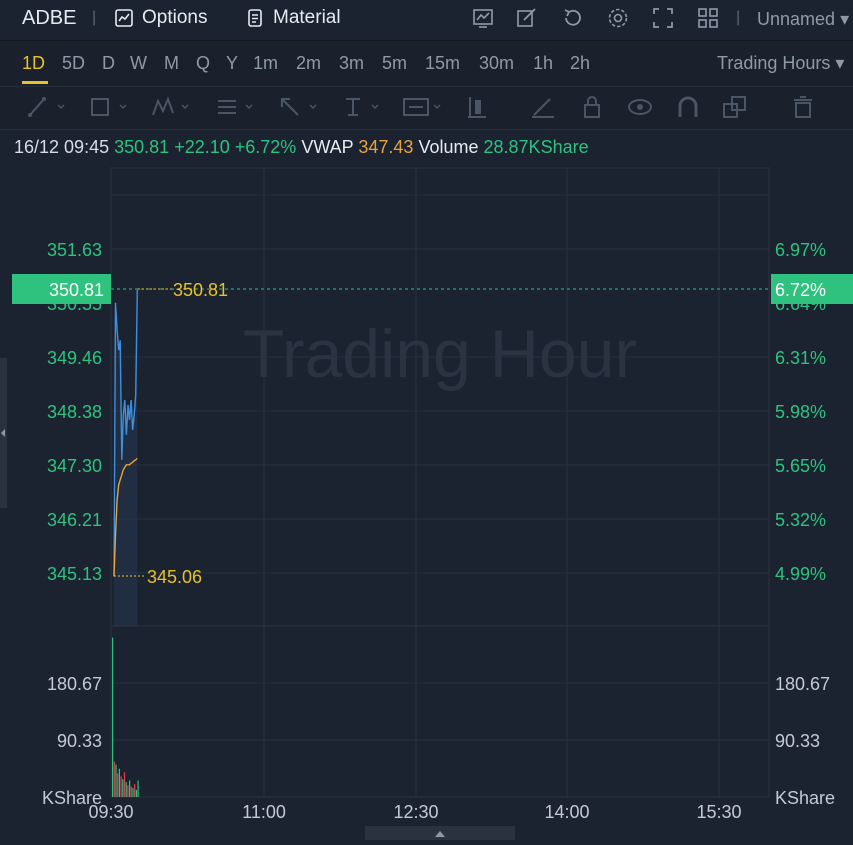  I want to click on price-tick-label: 349.46, so click(74, 358).